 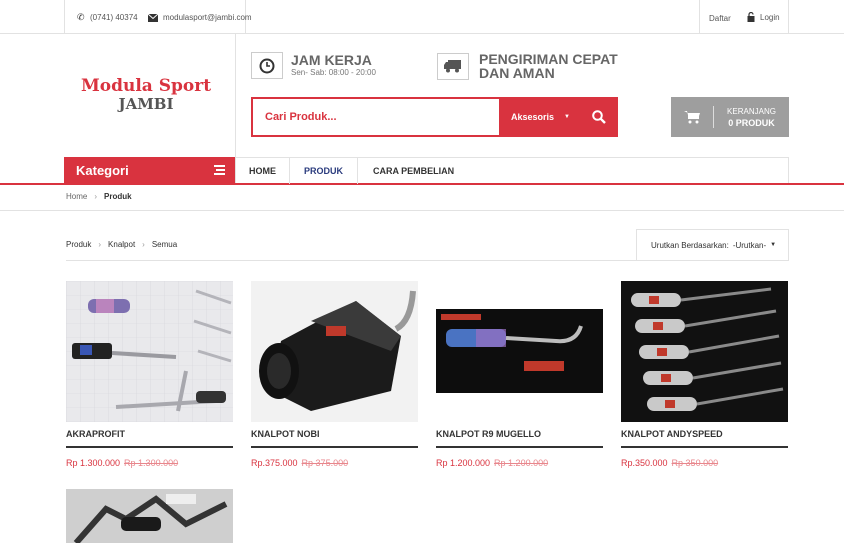 I want to click on logo-subtitle: JAMBI, so click(x=146, y=104).